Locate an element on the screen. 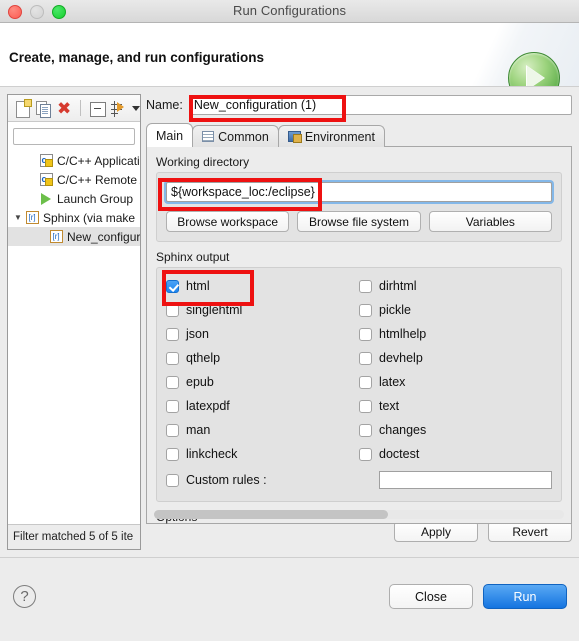 The width and height of the screenshot is (579, 641). tree-item-new-configuration: [r] New_configura is located at coordinates (74, 236).